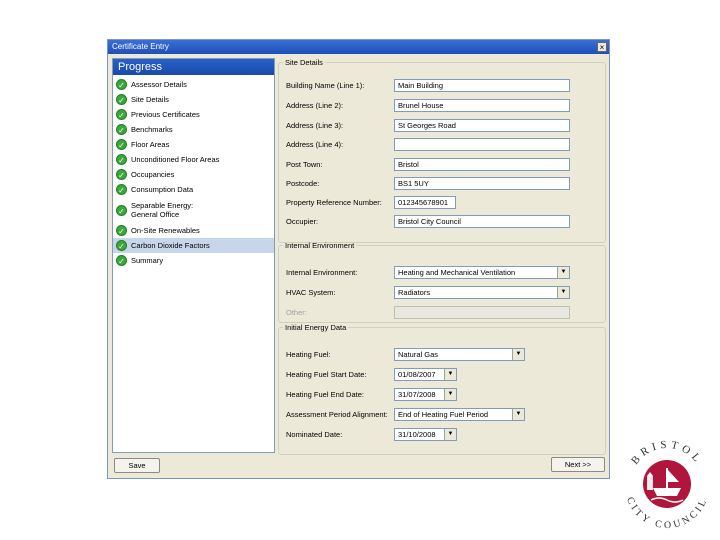  I want to click on internal-environment-select: Heating and Mechanical Ventilation ▼, so click(482, 272).